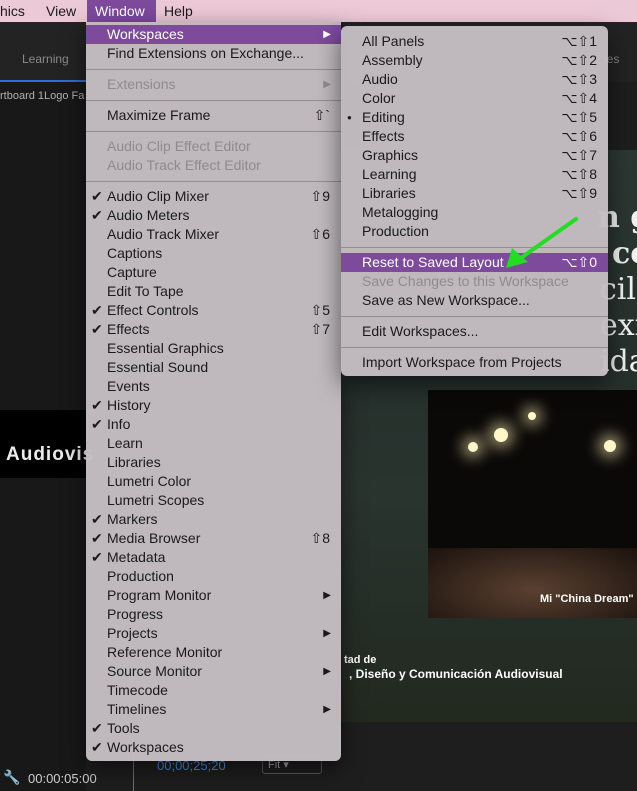 This screenshot has height=791, width=637. Describe the element at coordinates (213, 405) in the screenshot. I see `window-menu-item-history: ✔ History` at that location.